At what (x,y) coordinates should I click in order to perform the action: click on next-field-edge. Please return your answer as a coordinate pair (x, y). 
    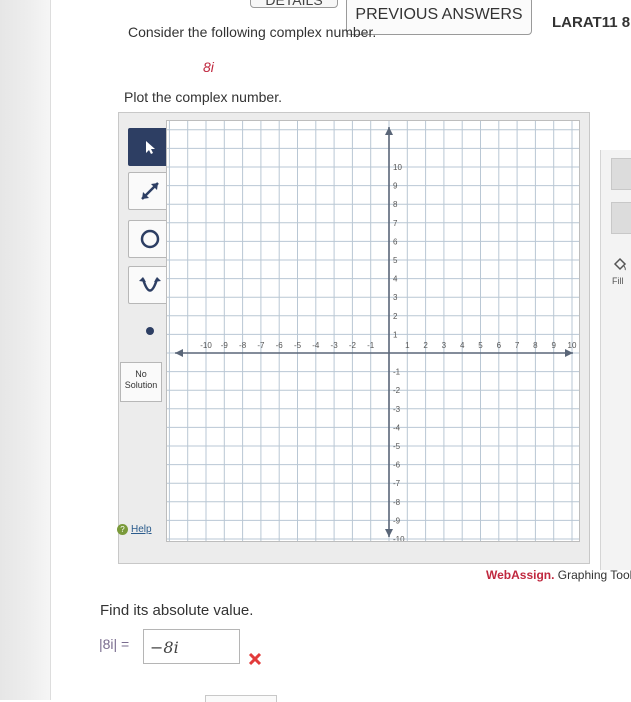
    Looking at the image, I should click on (241, 698).